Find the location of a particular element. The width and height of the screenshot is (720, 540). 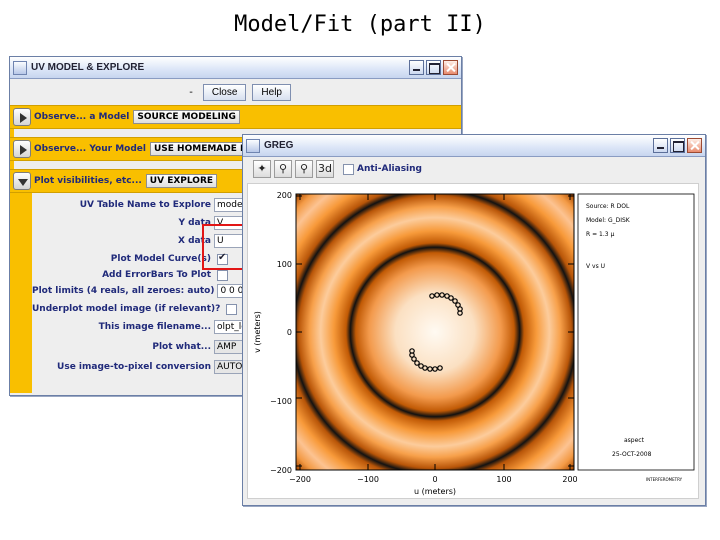

section-observe-model: Observe... a Model SOURCE MODELING is located at coordinates (235, 117).